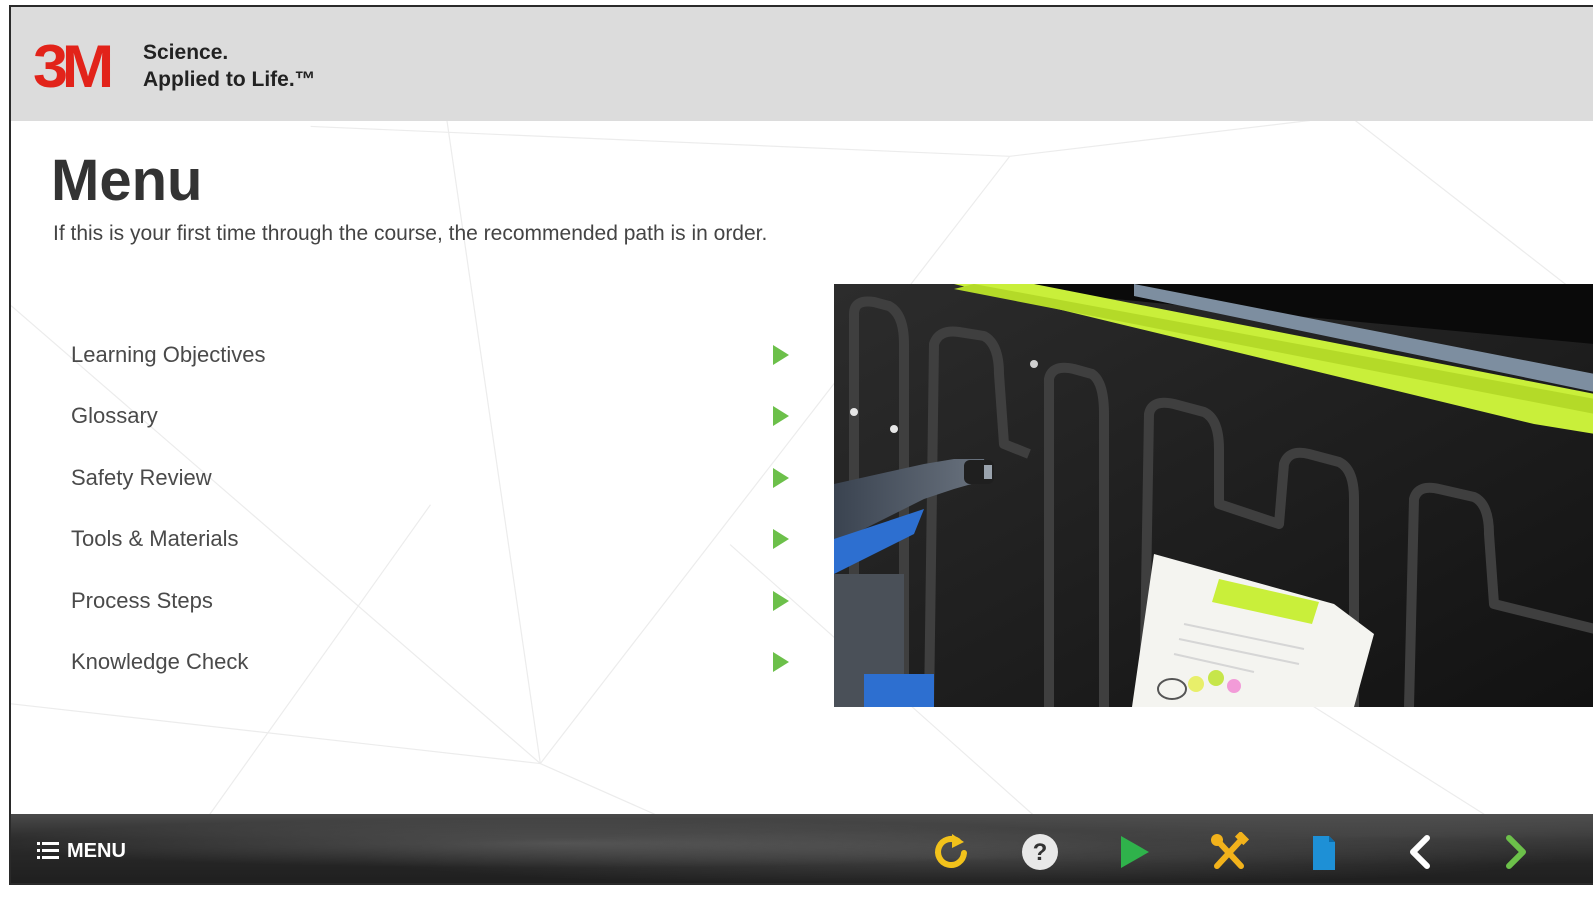  Describe the element at coordinates (952, 852) in the screenshot. I see `replay-icon` at that location.